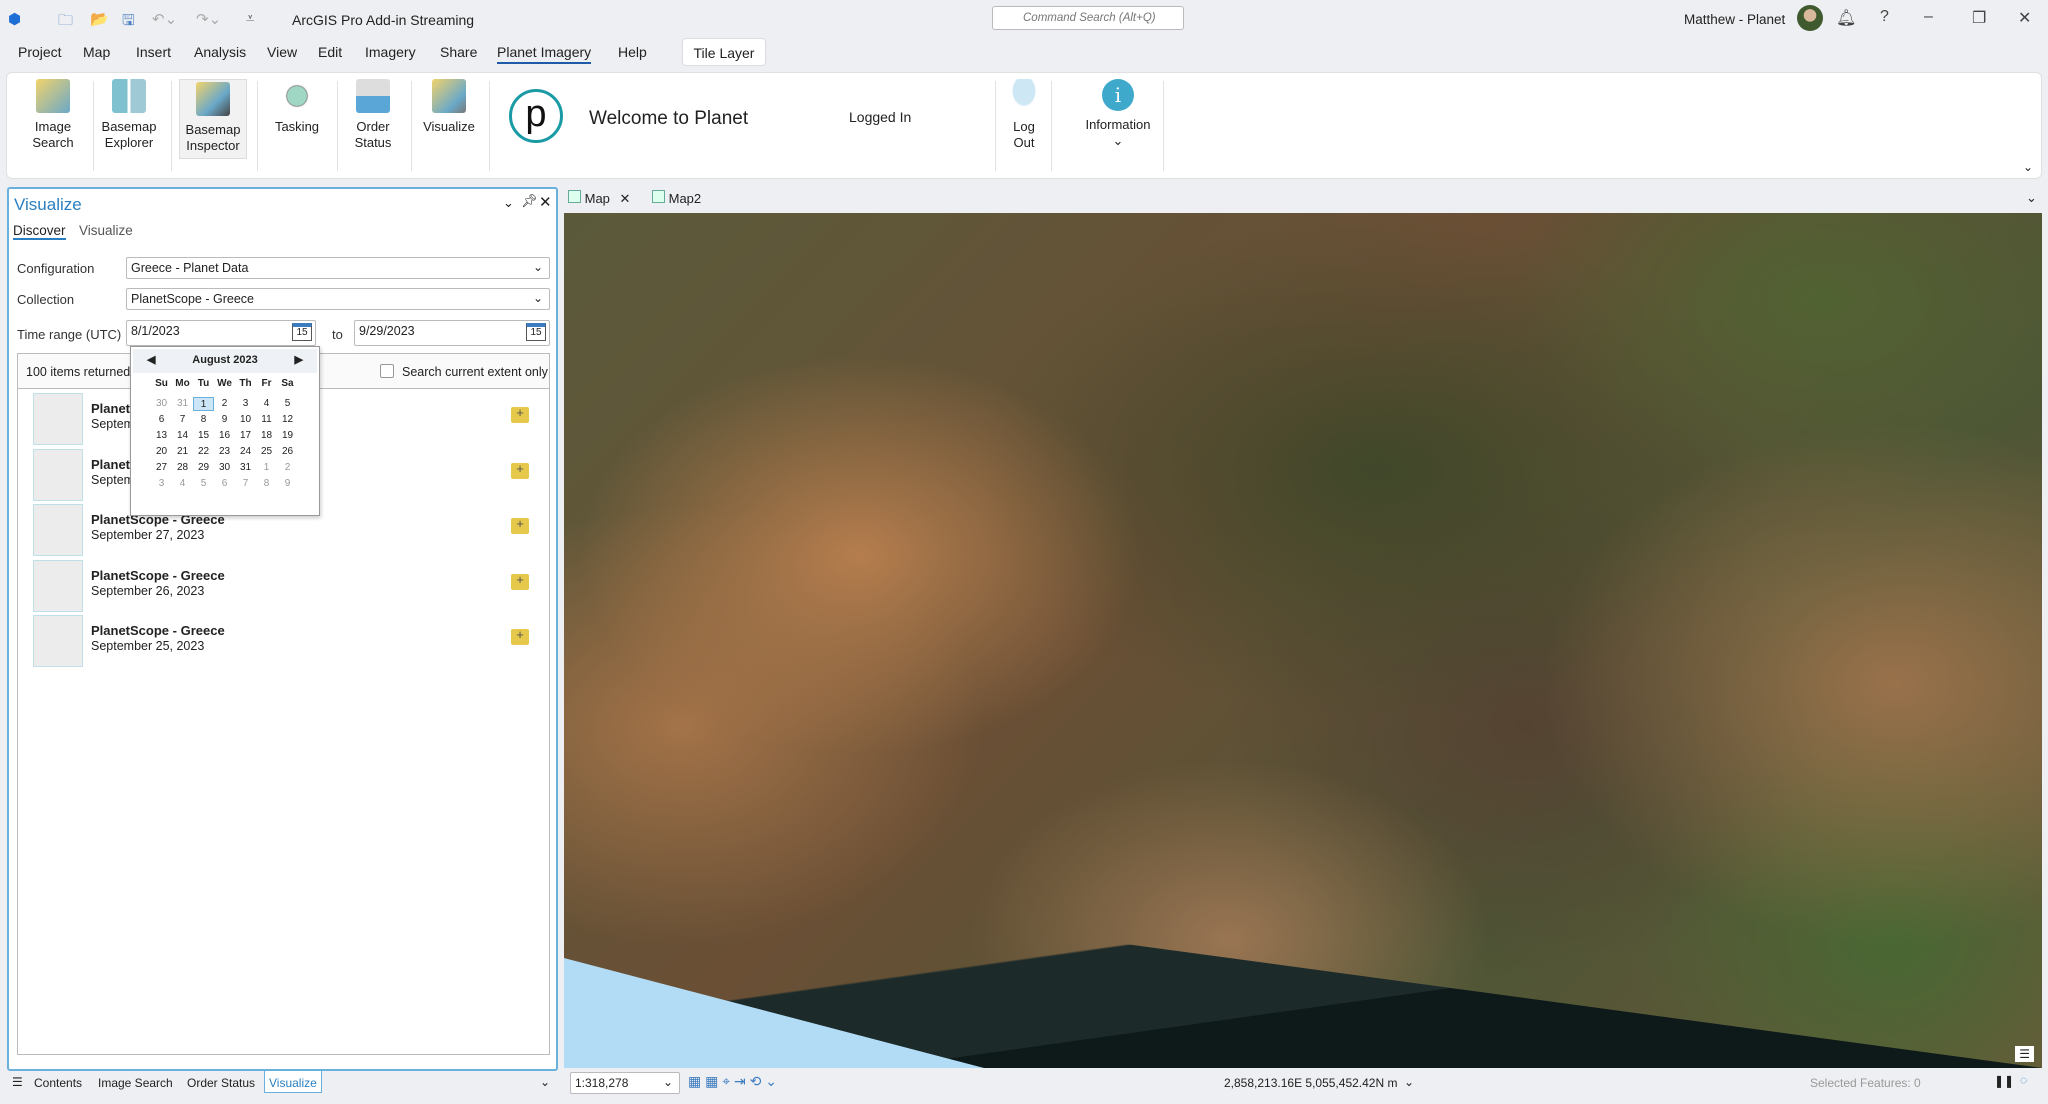 Image resolution: width=2048 pixels, height=1104 pixels. What do you see at coordinates (2024, 1054) in the screenshot?
I see `attribution-icon: ☰` at bounding box center [2024, 1054].